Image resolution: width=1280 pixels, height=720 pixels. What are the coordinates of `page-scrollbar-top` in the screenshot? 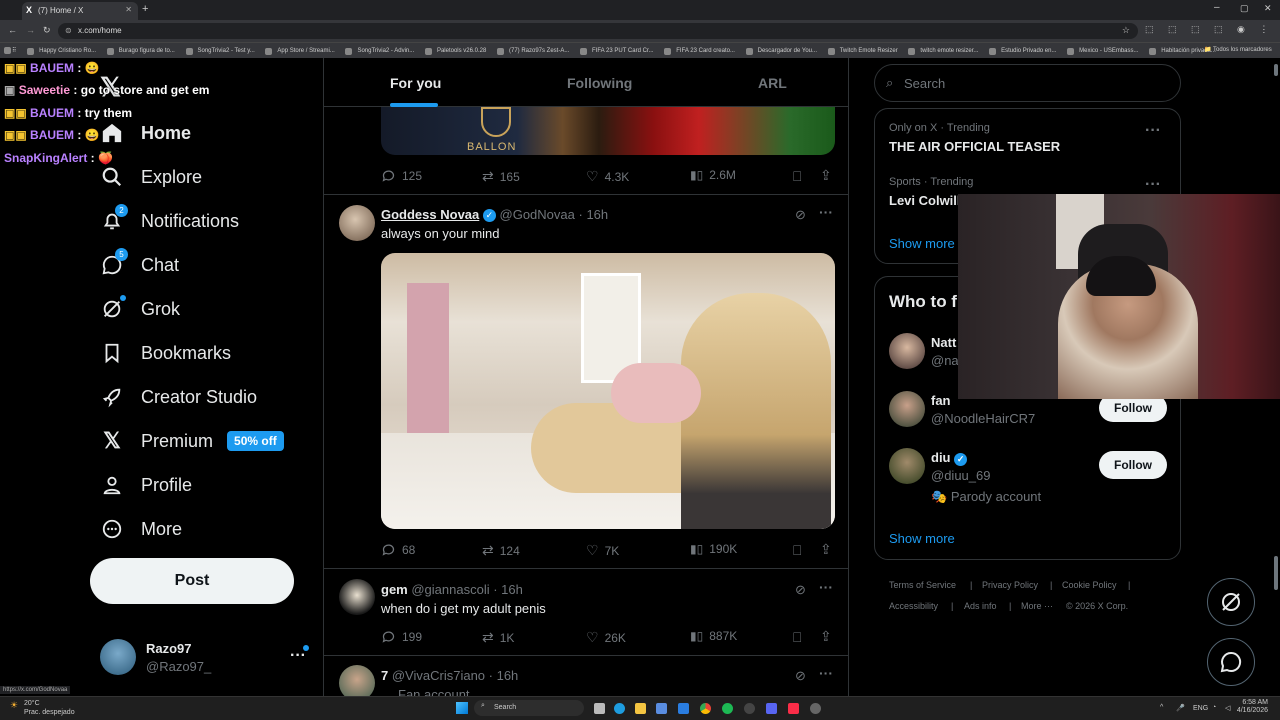 It's located at (1276, 70).